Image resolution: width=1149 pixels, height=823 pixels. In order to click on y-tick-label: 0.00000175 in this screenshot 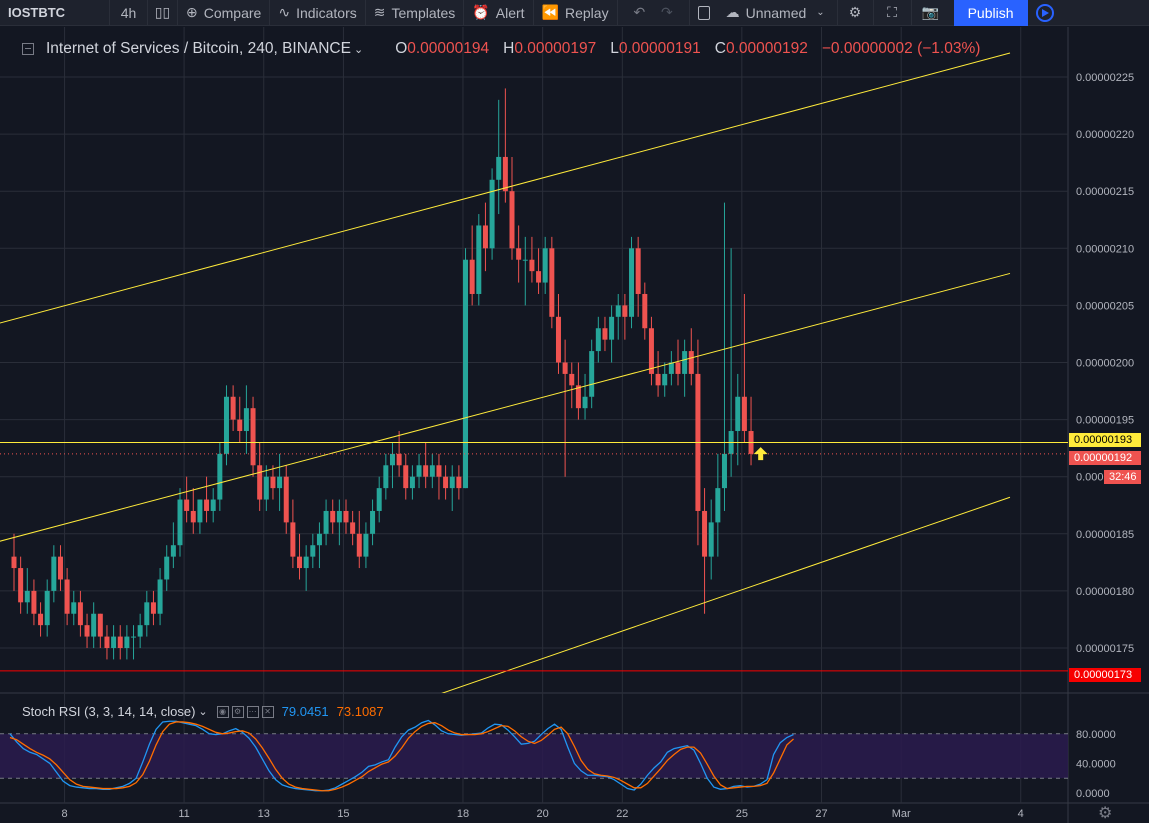, I will do `click(1105, 649)`.